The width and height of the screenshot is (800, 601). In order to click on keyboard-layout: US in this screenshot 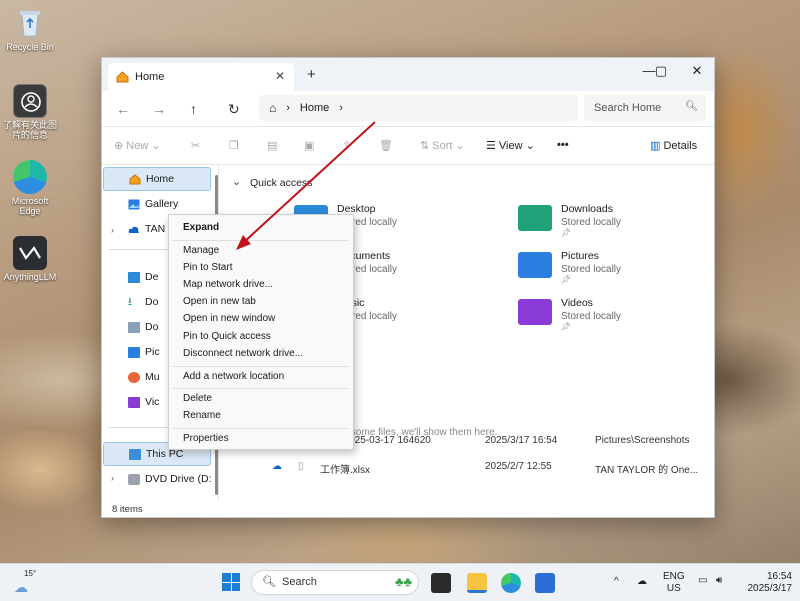, I will do `click(673, 588)`.